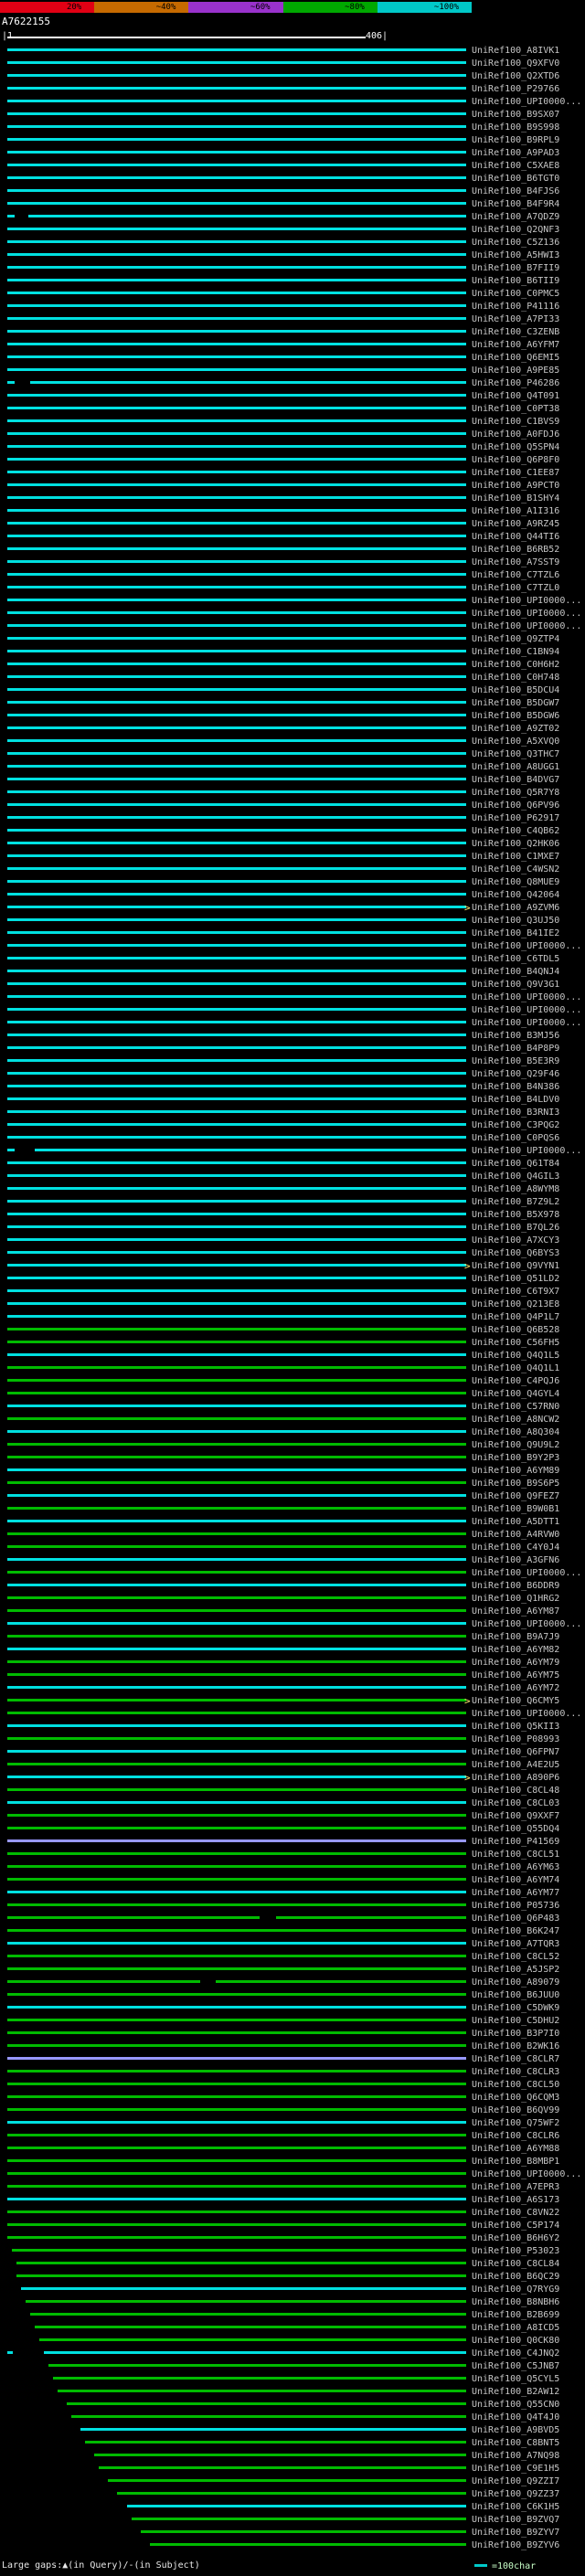 This screenshot has width=585, height=2576. I want to click on hit-label: UniRef100_B6TGT0, so click(515, 179).